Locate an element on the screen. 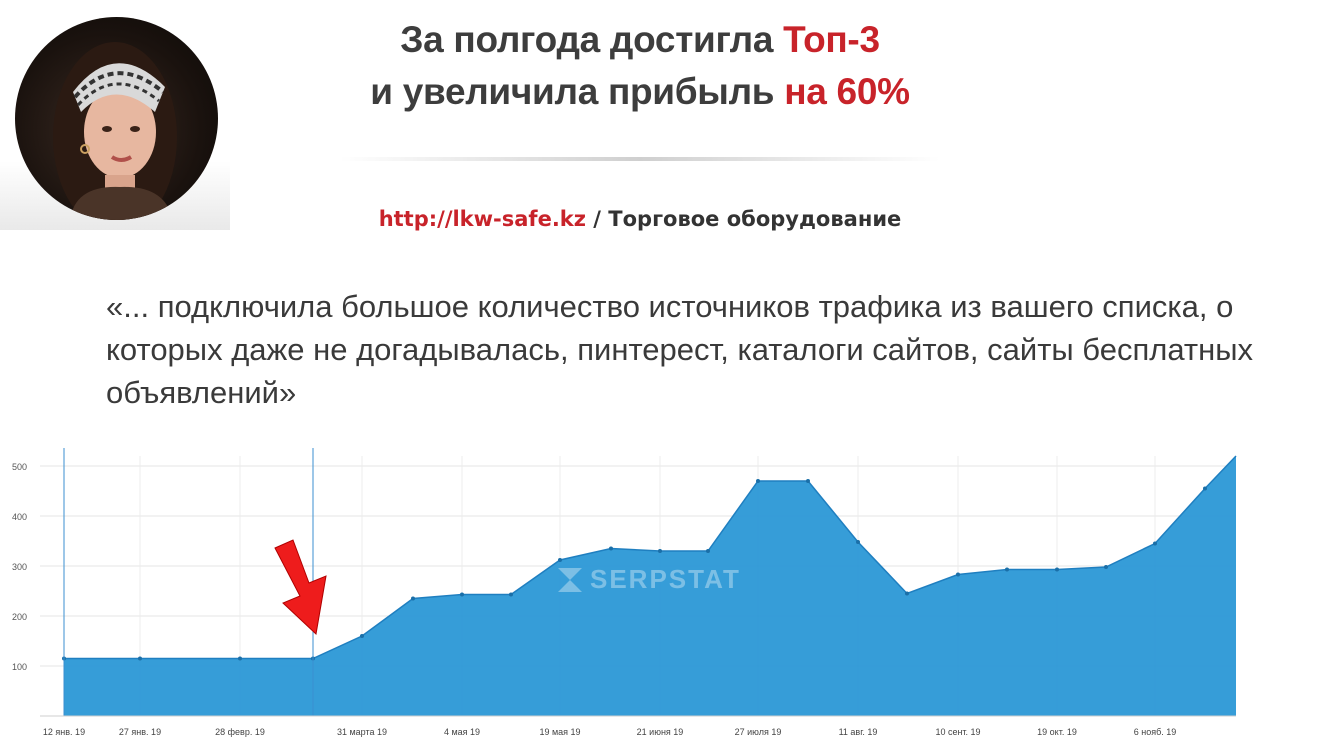  x-tick-label: 21 июня 19 is located at coordinates (660, 732).